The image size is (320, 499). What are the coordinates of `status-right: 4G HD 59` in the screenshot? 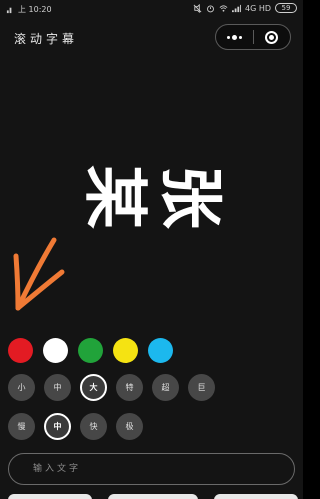 It's located at (245, 8).